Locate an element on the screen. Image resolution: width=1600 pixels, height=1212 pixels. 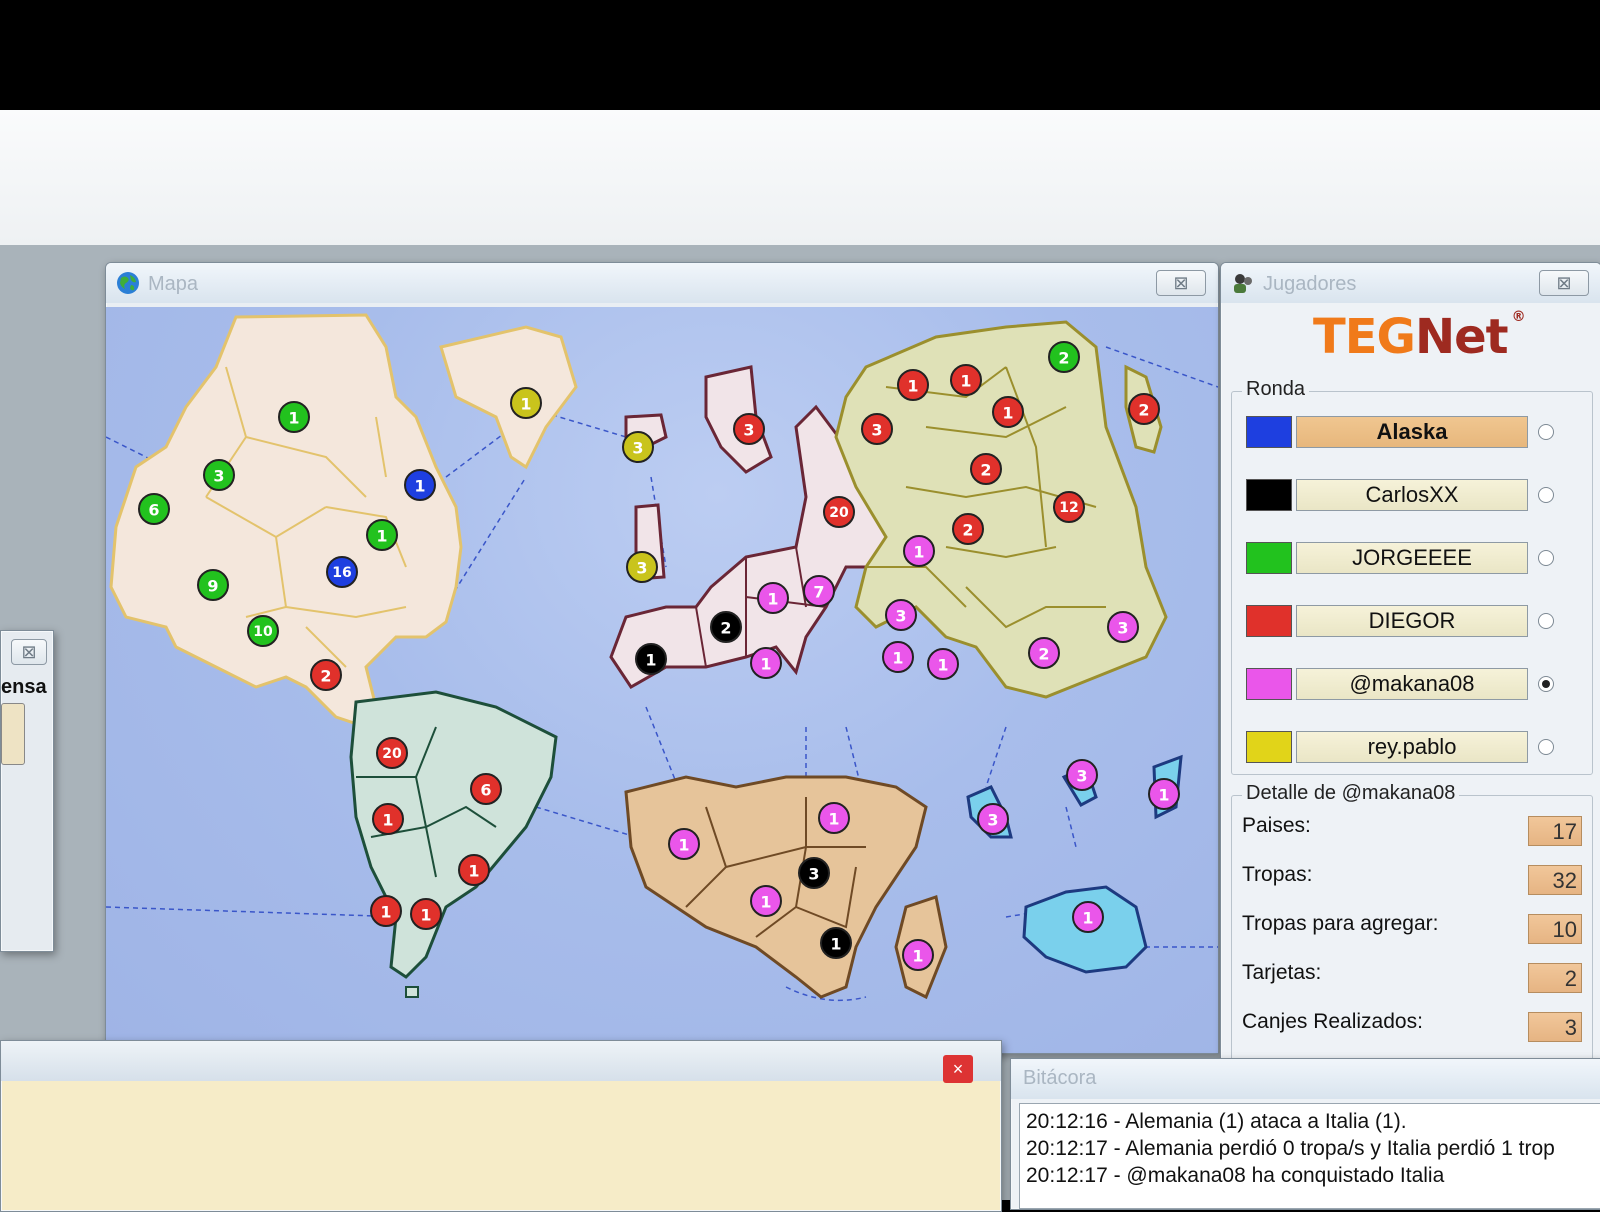
player-row: CarlosXX is located at coordinates (1416, 495).